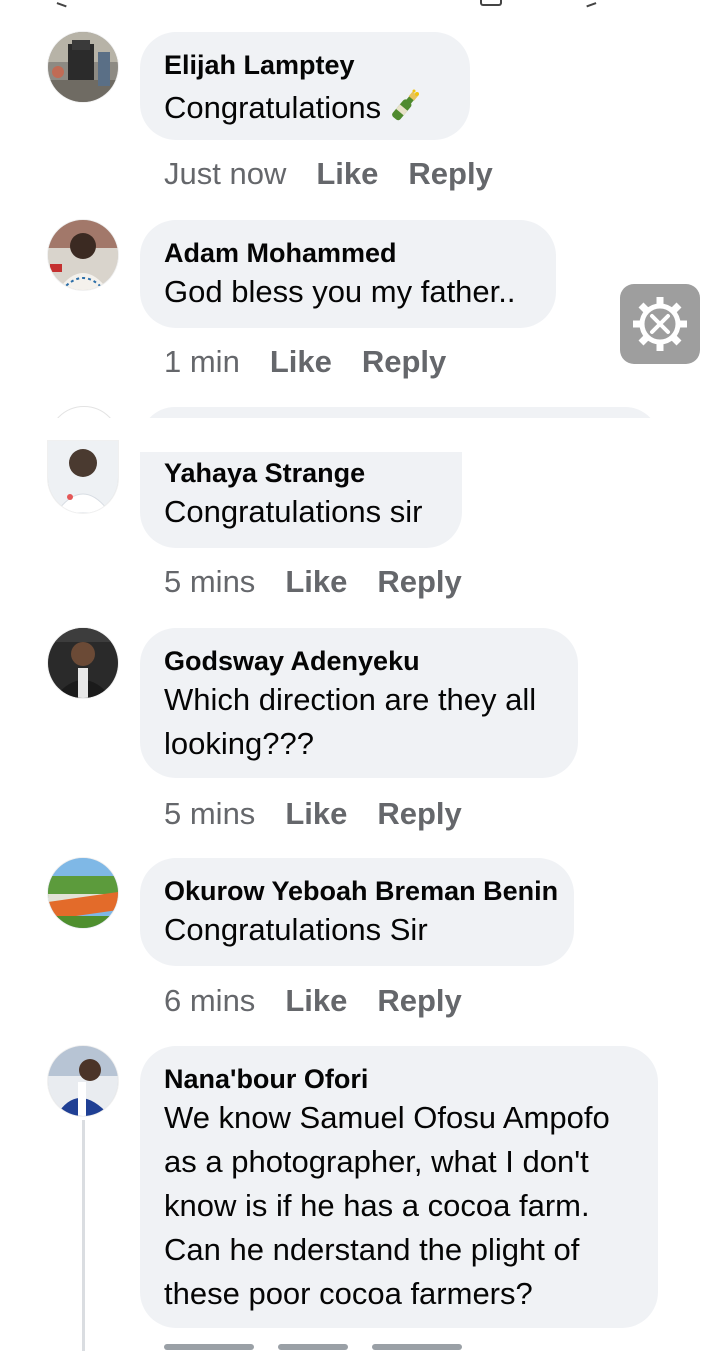 The height and width of the screenshot is (1352, 720). Describe the element at coordinates (350, 721) in the screenshot. I see `comment-text: Which direction are they all looking???` at that location.